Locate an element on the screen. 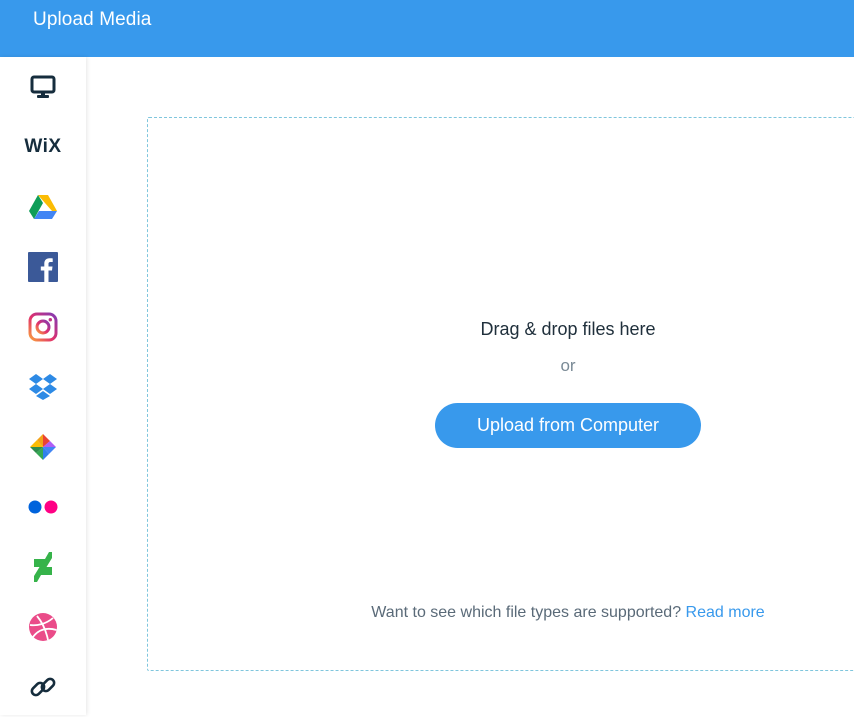 This screenshot has height=717, width=854. sidebar-item-deviantart is located at coordinates (43, 567).